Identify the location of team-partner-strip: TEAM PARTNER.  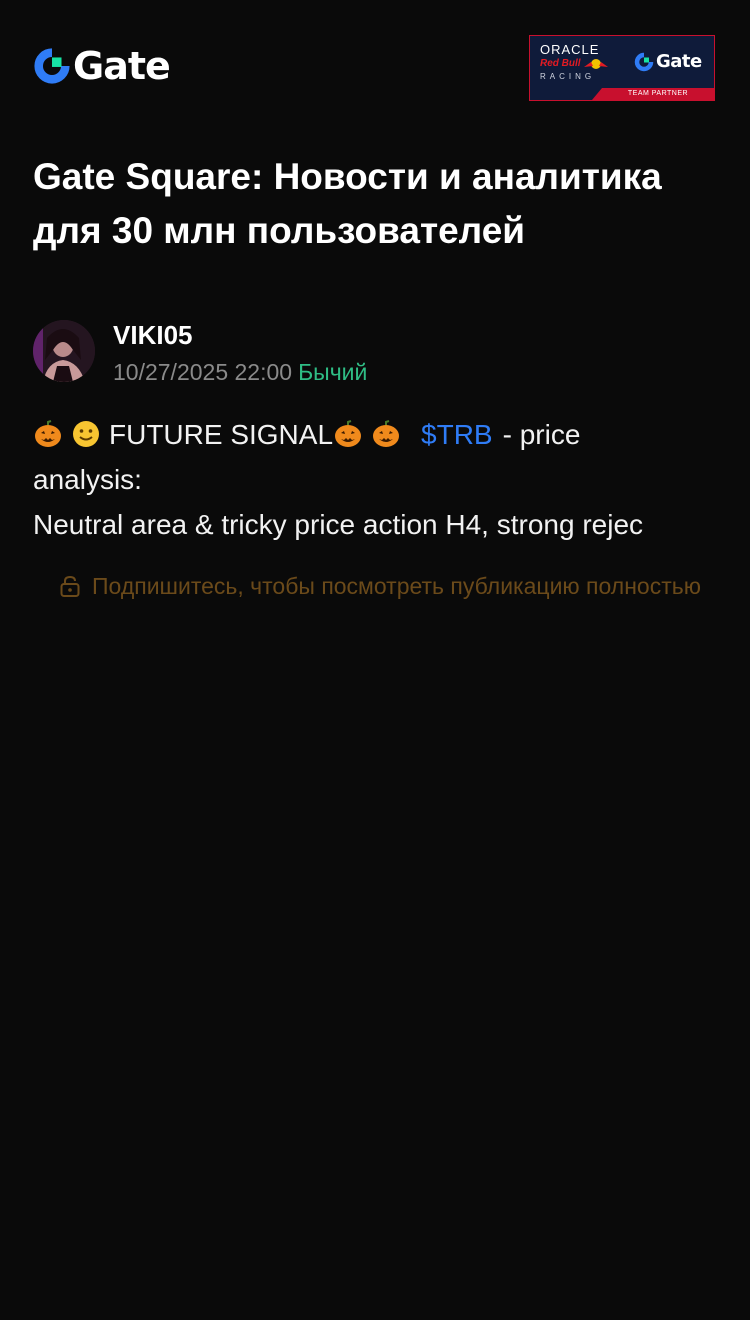
(653, 94).